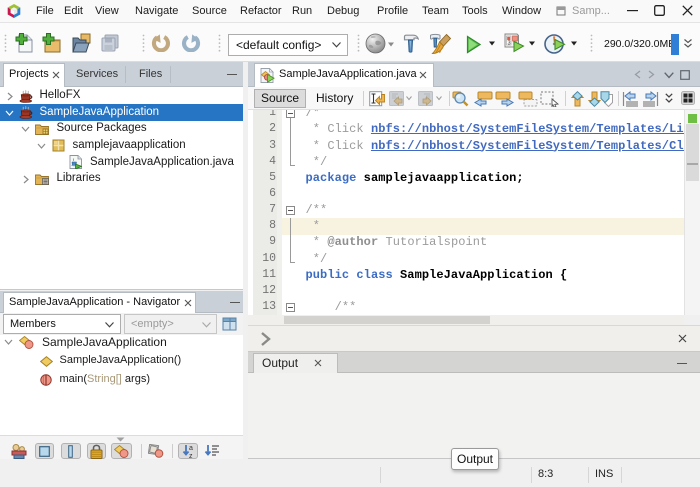 The height and width of the screenshot is (487, 700). Describe the element at coordinates (509, 44) in the screenshot. I see `svg-text: 3` at that location.